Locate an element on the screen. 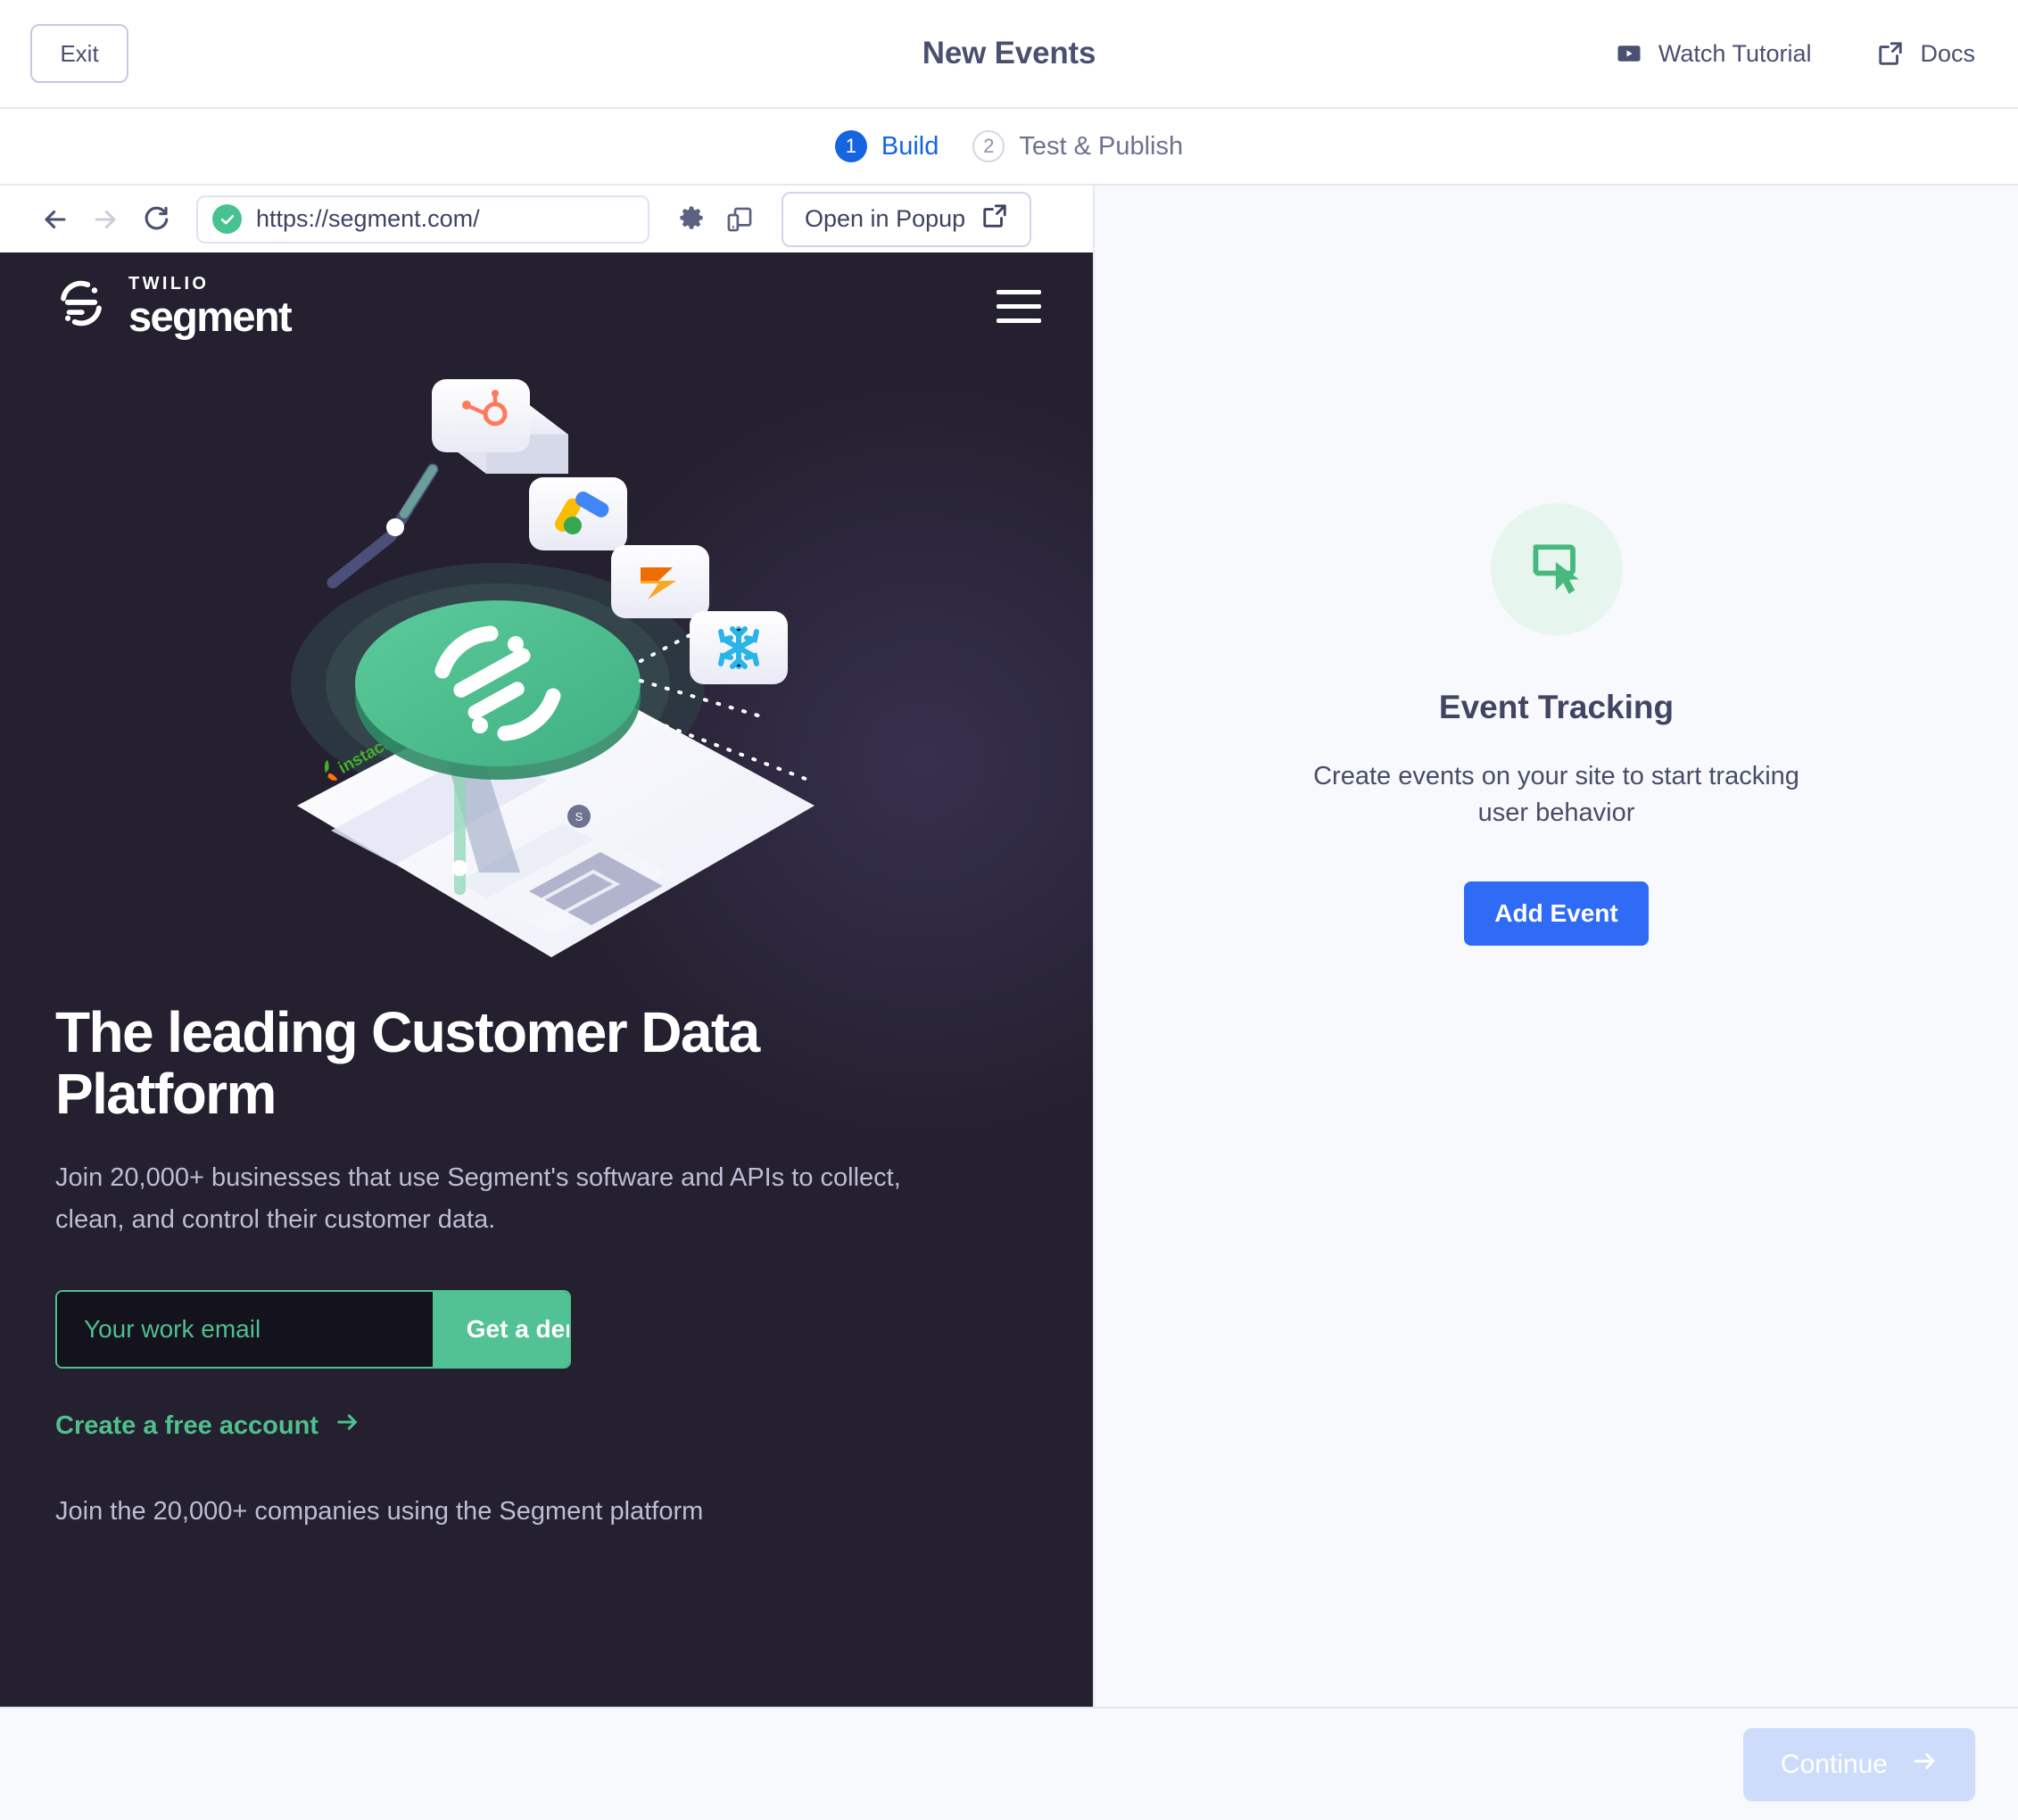 The height and width of the screenshot is (1820, 2018). url-input: https://segment.com/ is located at coordinates (423, 219).